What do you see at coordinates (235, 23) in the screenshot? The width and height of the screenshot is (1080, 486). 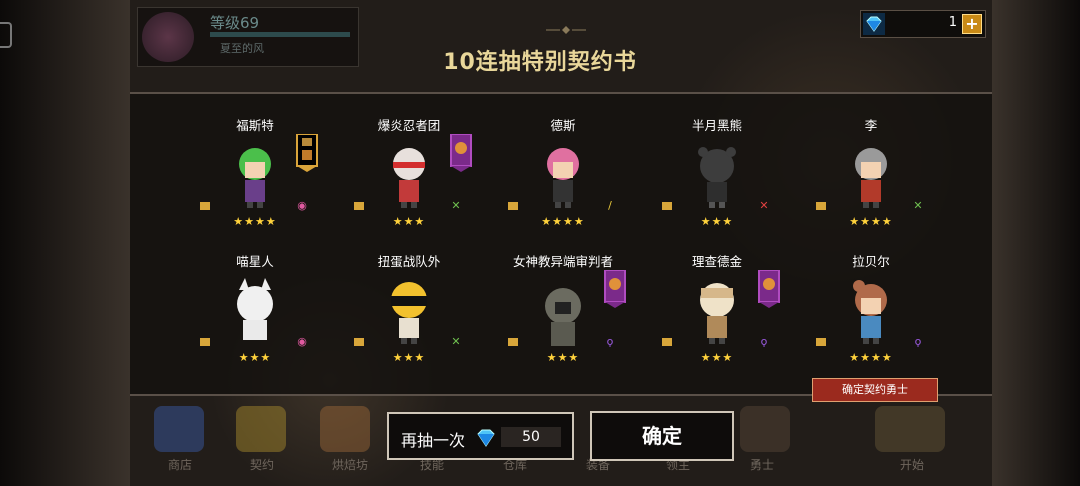 I see `player-level: 等级69` at bounding box center [235, 23].